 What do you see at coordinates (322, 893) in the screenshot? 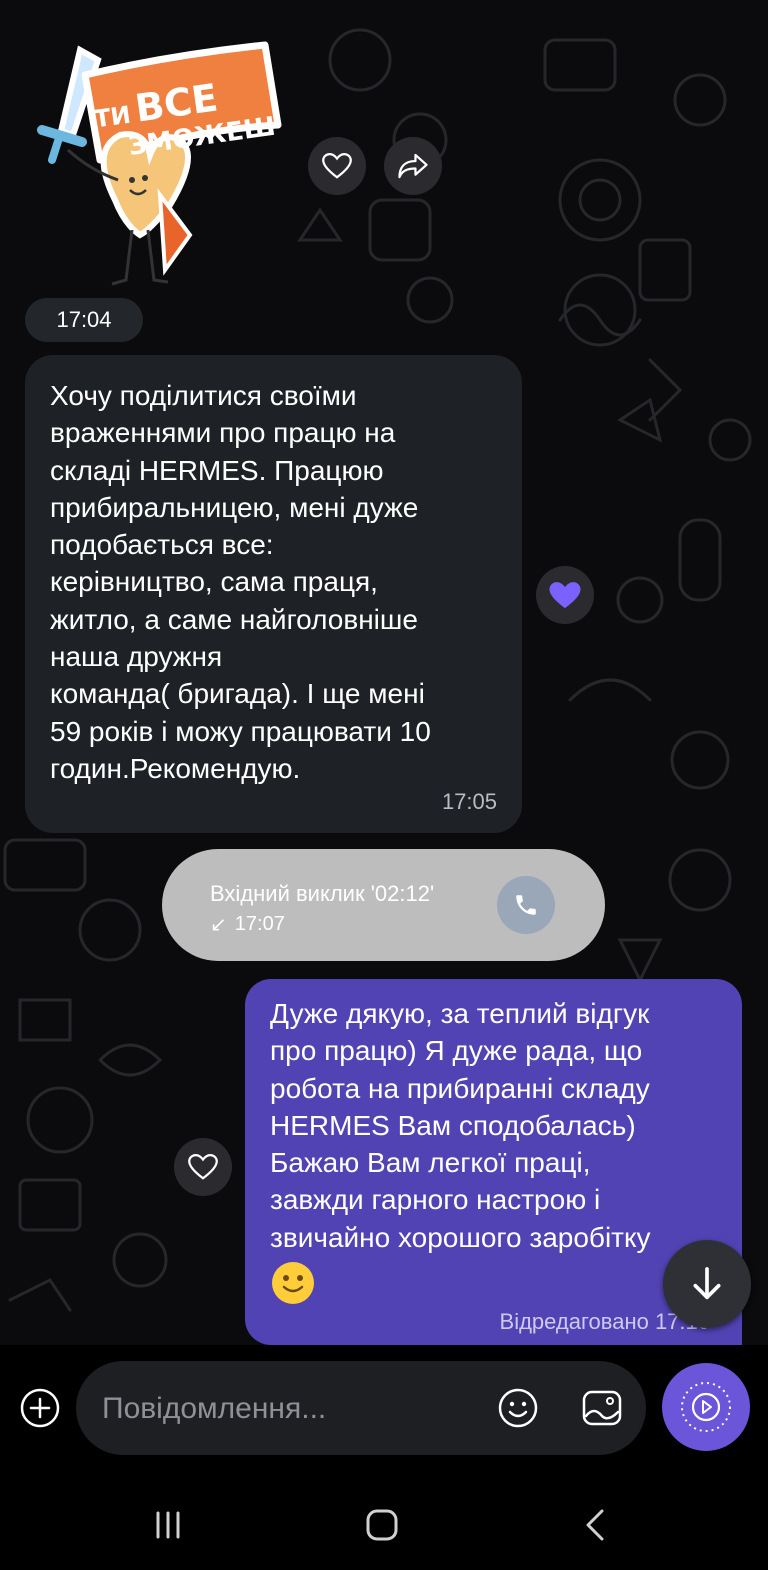
I see `call-title: Вхідний виклик '02:12'` at bounding box center [322, 893].